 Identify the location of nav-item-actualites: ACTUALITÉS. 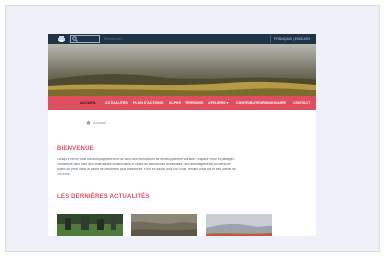
(116, 103).